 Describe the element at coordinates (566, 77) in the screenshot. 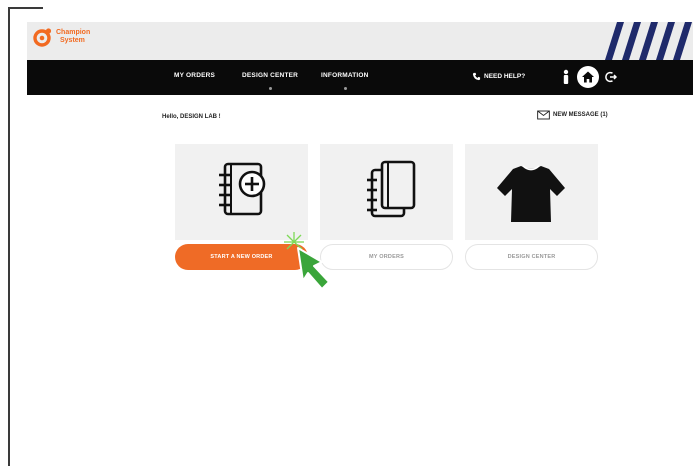

I see `user-icon` at that location.